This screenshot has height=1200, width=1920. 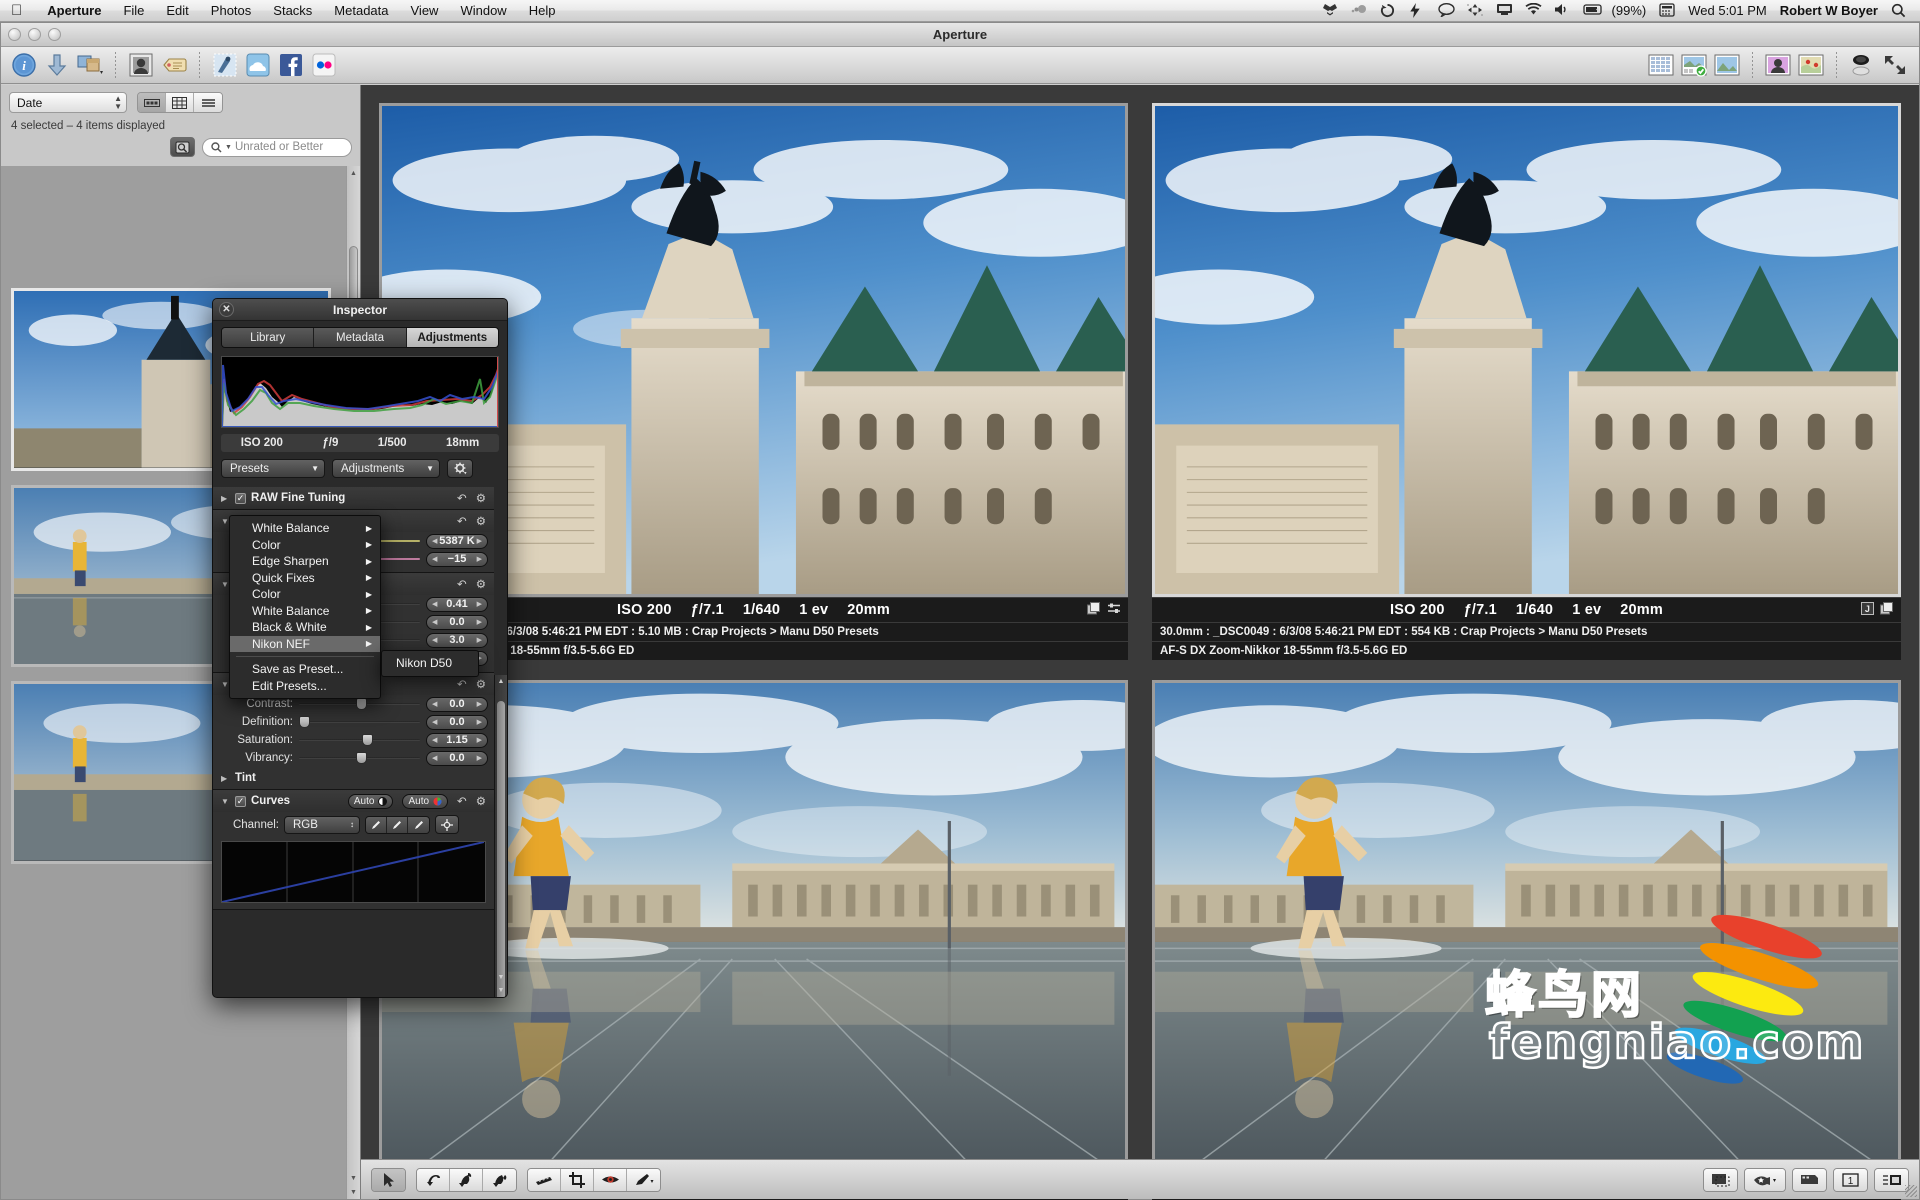 What do you see at coordinates (1765, 1179) in the screenshot?
I see `rating-badge-icon` at bounding box center [1765, 1179].